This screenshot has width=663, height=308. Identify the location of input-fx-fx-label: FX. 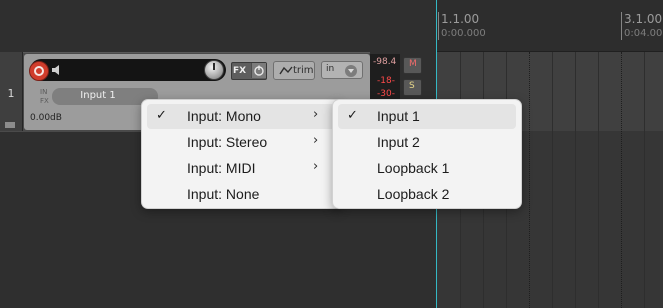
(44, 101).